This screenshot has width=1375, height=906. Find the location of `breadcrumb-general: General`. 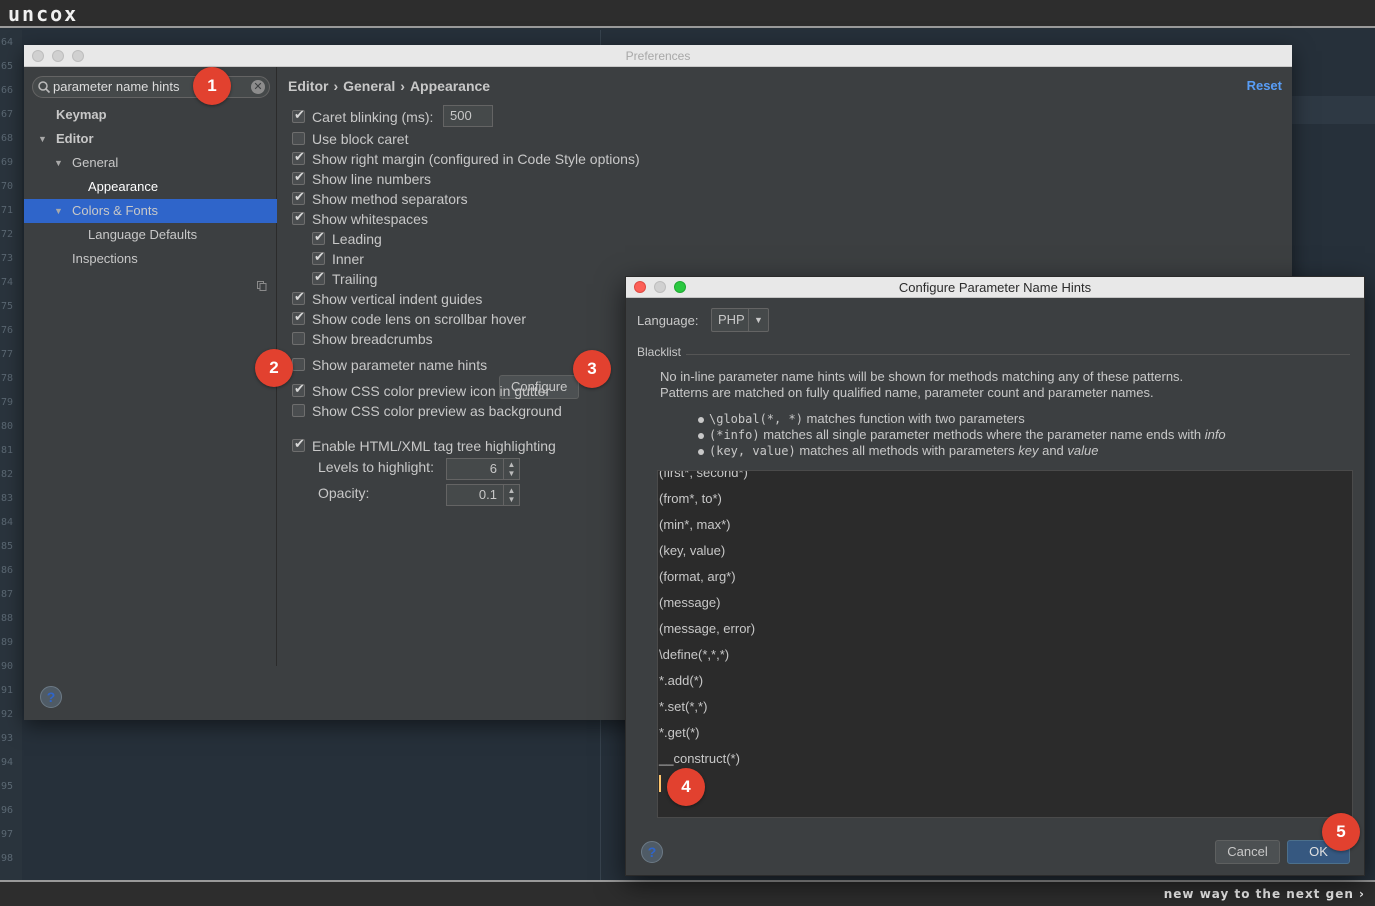

breadcrumb-general: General is located at coordinates (369, 86).